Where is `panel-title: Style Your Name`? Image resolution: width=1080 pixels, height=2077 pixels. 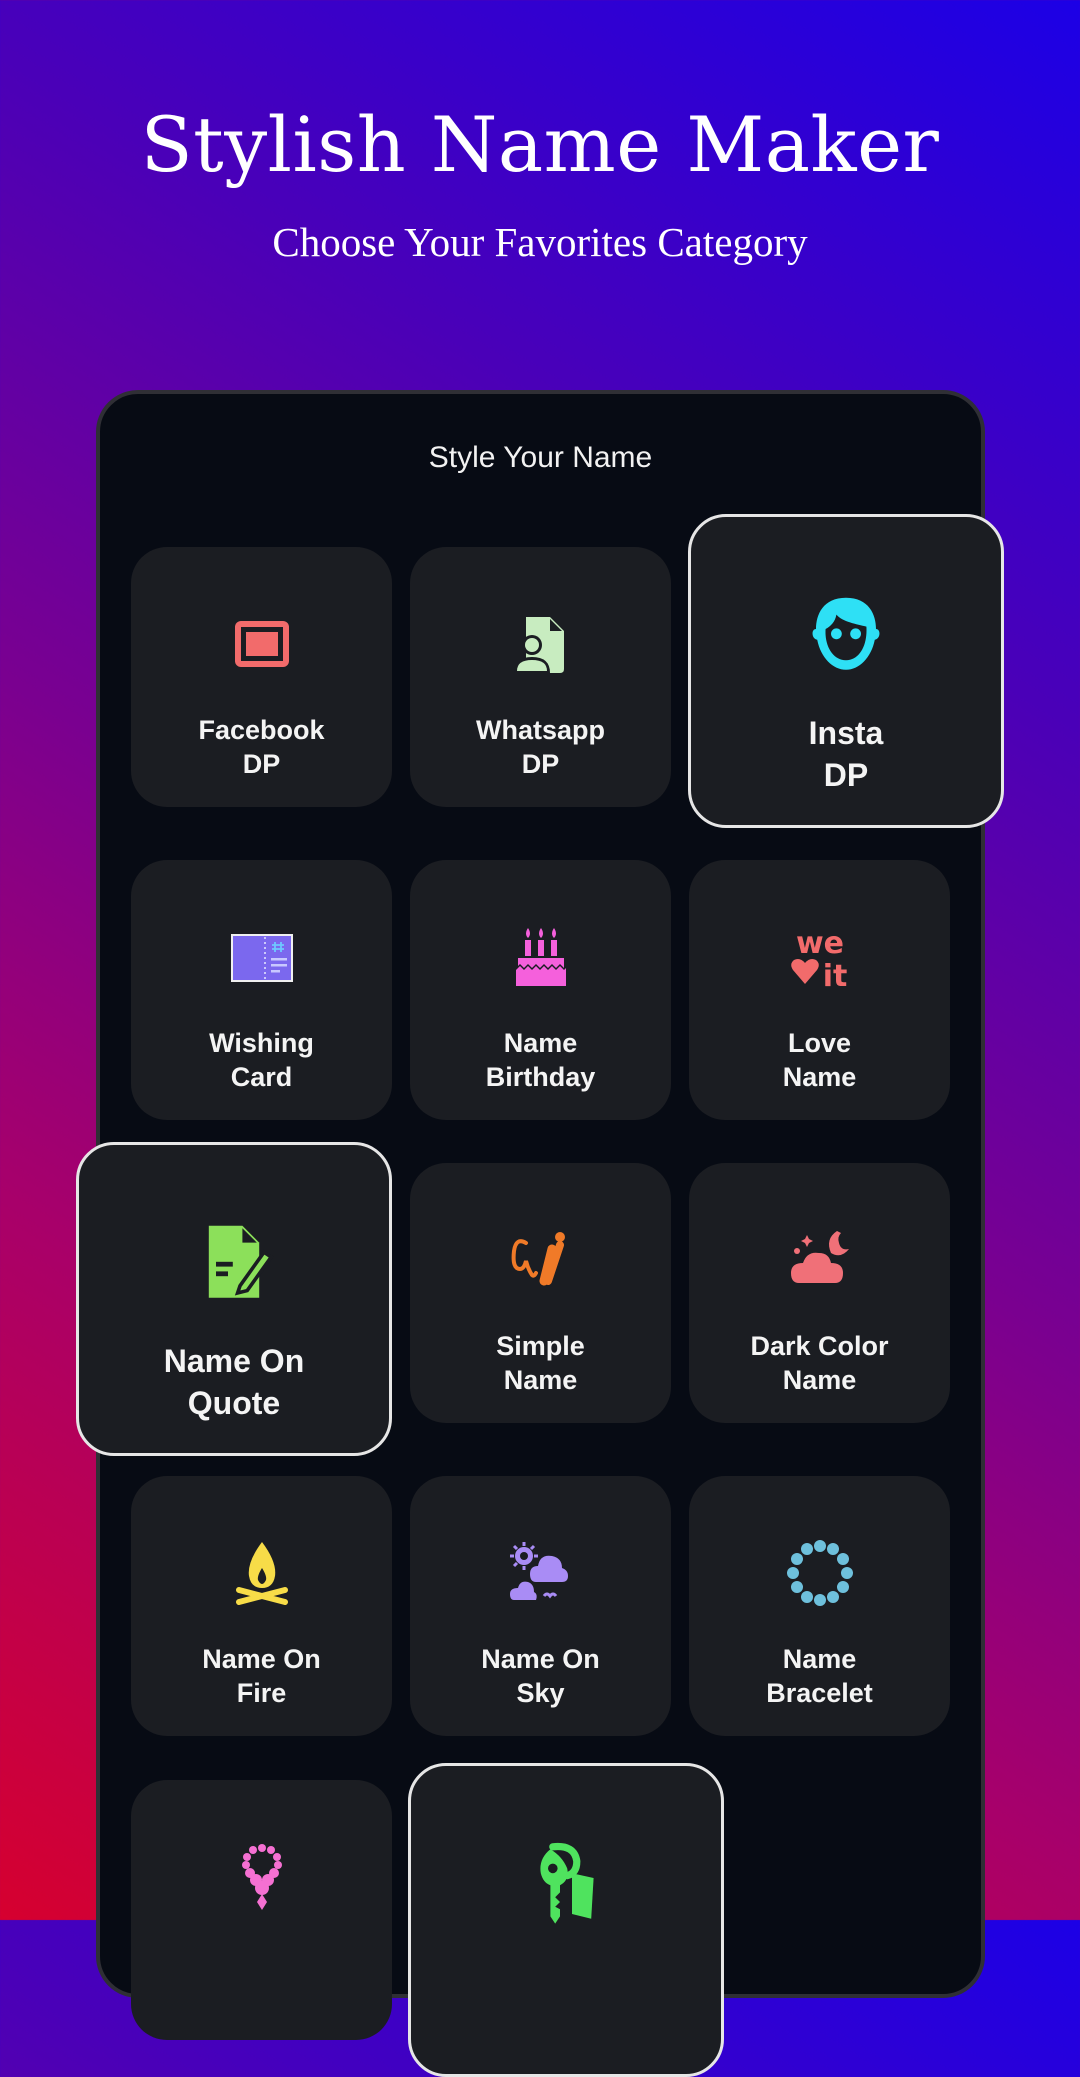
panel-title: Style Your Name is located at coordinates (540, 457).